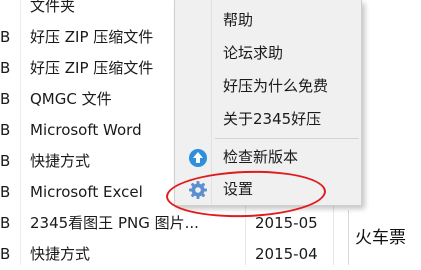 This screenshot has width=421, height=270. What do you see at coordinates (86, 192) in the screenshot?
I see `file-type-cell: Microsoft Excel` at bounding box center [86, 192].